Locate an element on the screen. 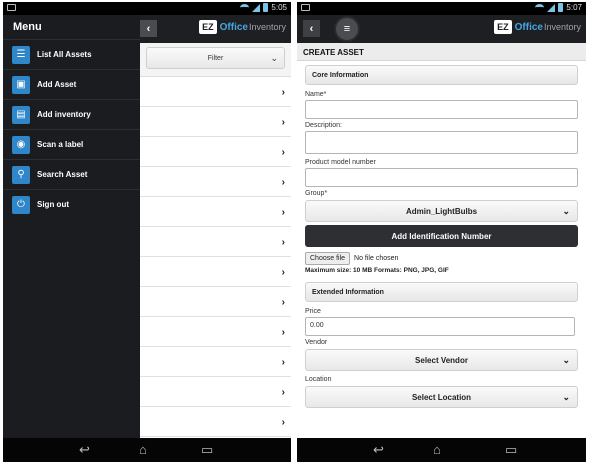 This screenshot has width=590, height=464. menu-item-scan-label: ◉ Scan a label is located at coordinates (71, 144).